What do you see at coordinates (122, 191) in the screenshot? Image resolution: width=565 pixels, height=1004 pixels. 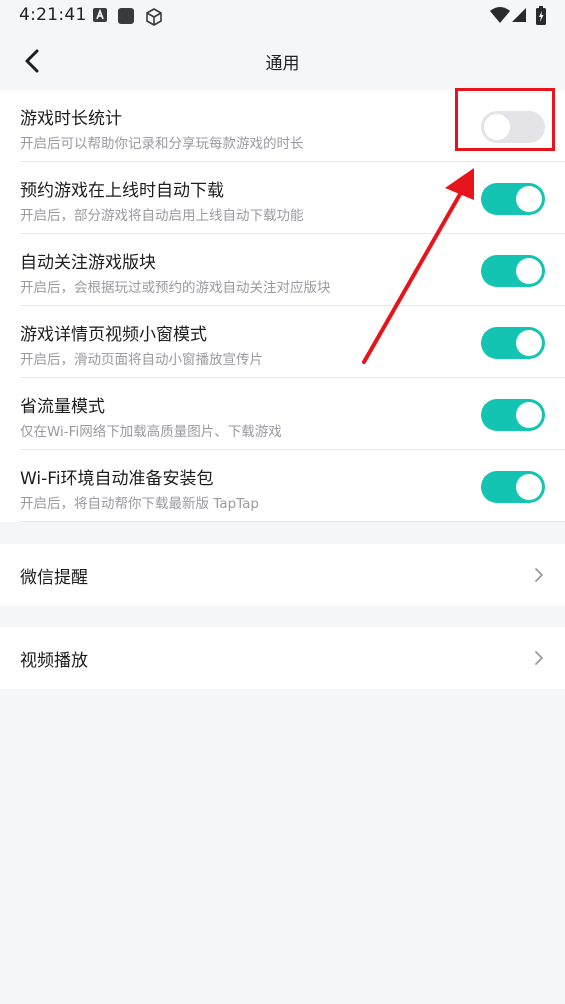 I see `setting-title: 预约游戏在上线时自动下载` at bounding box center [122, 191].